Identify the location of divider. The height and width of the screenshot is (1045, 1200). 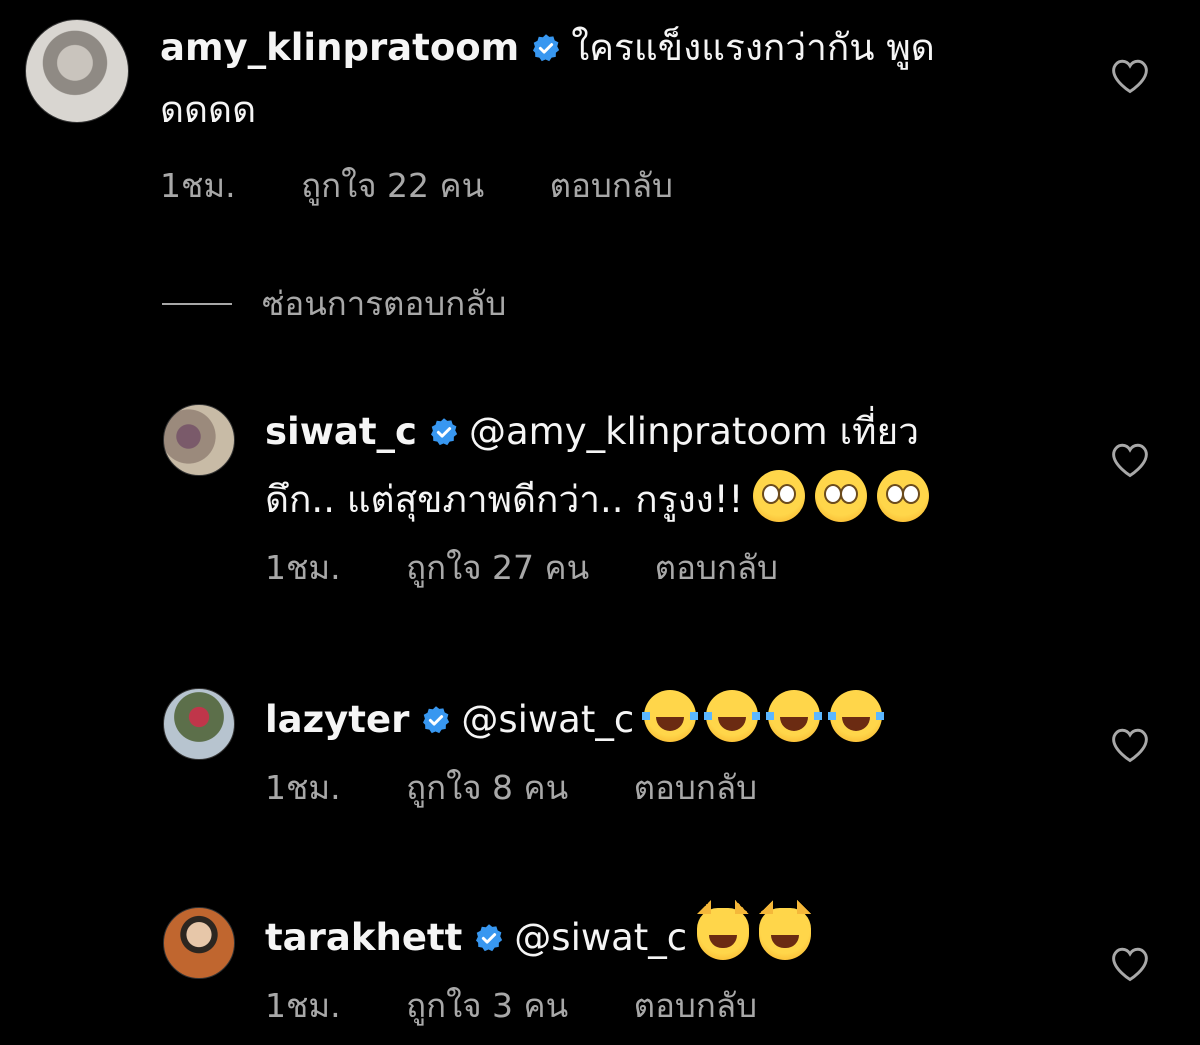
(197, 304).